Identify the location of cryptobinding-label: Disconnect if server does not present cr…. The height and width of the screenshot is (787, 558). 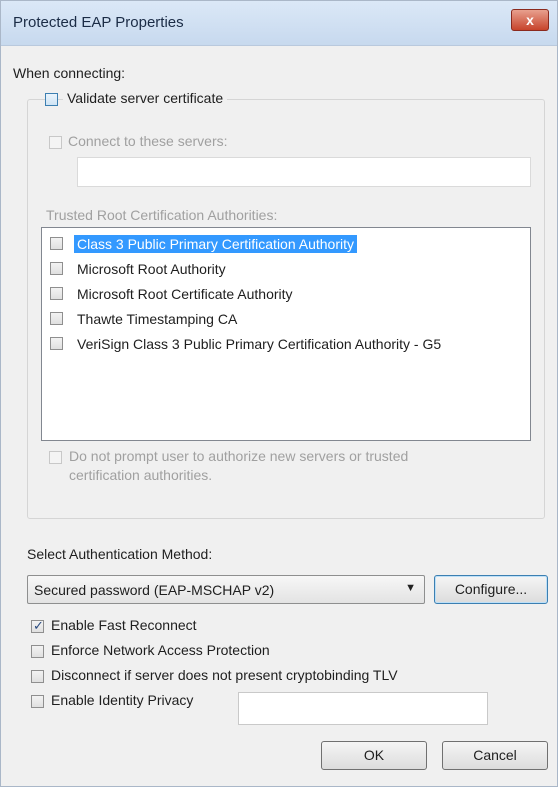
(224, 675).